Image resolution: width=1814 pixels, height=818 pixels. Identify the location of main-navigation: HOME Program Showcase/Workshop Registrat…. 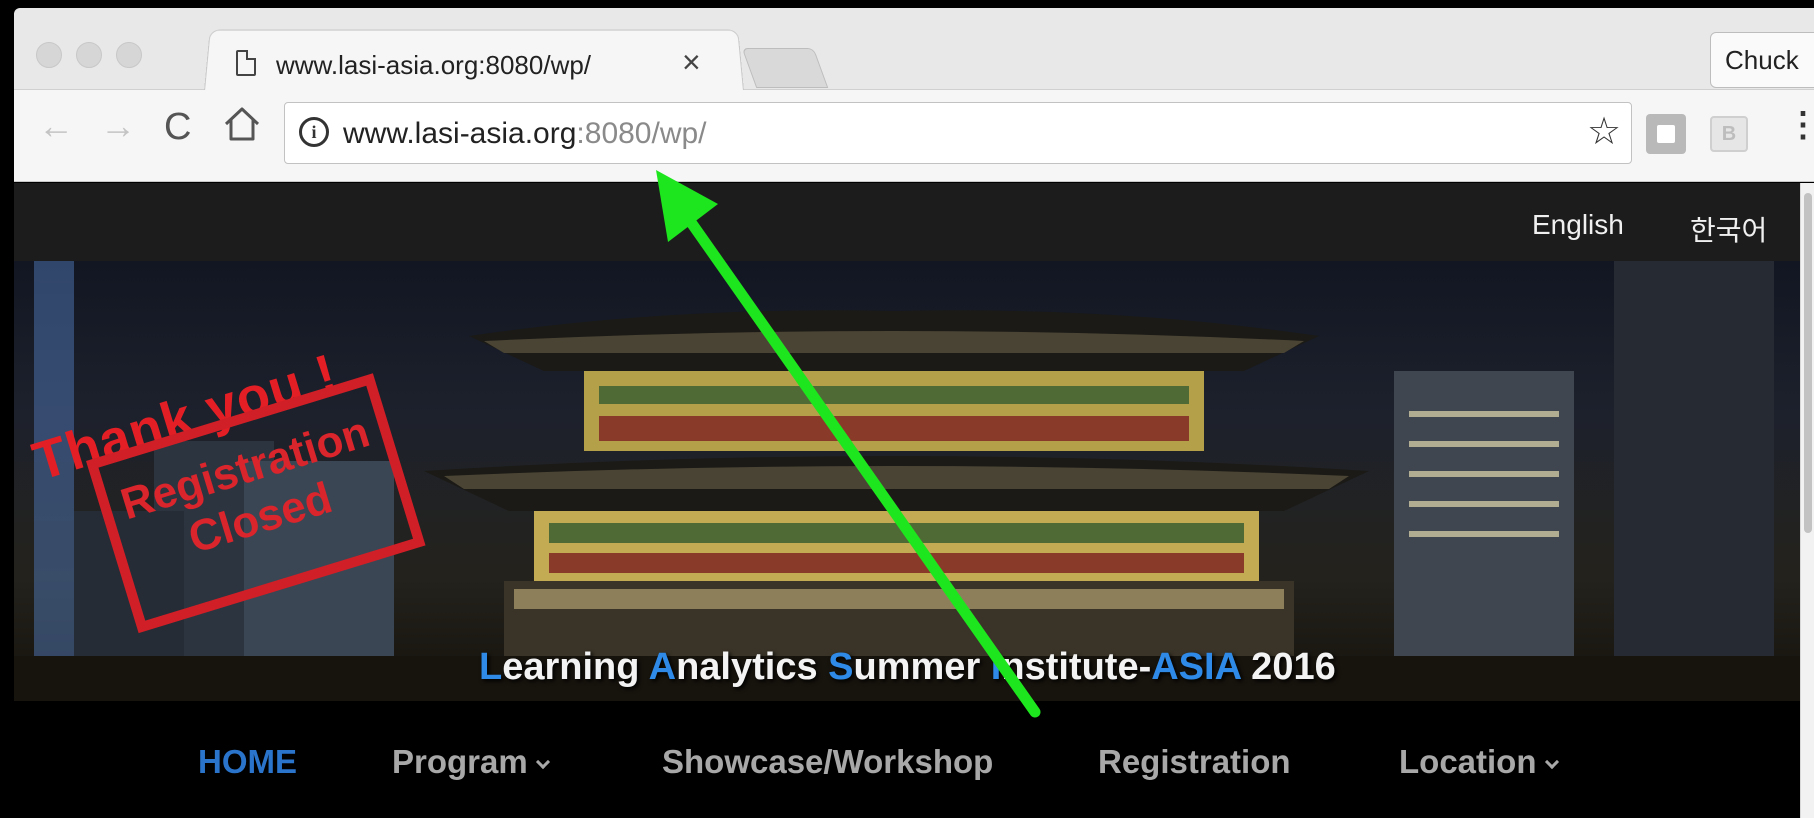
(907, 759).